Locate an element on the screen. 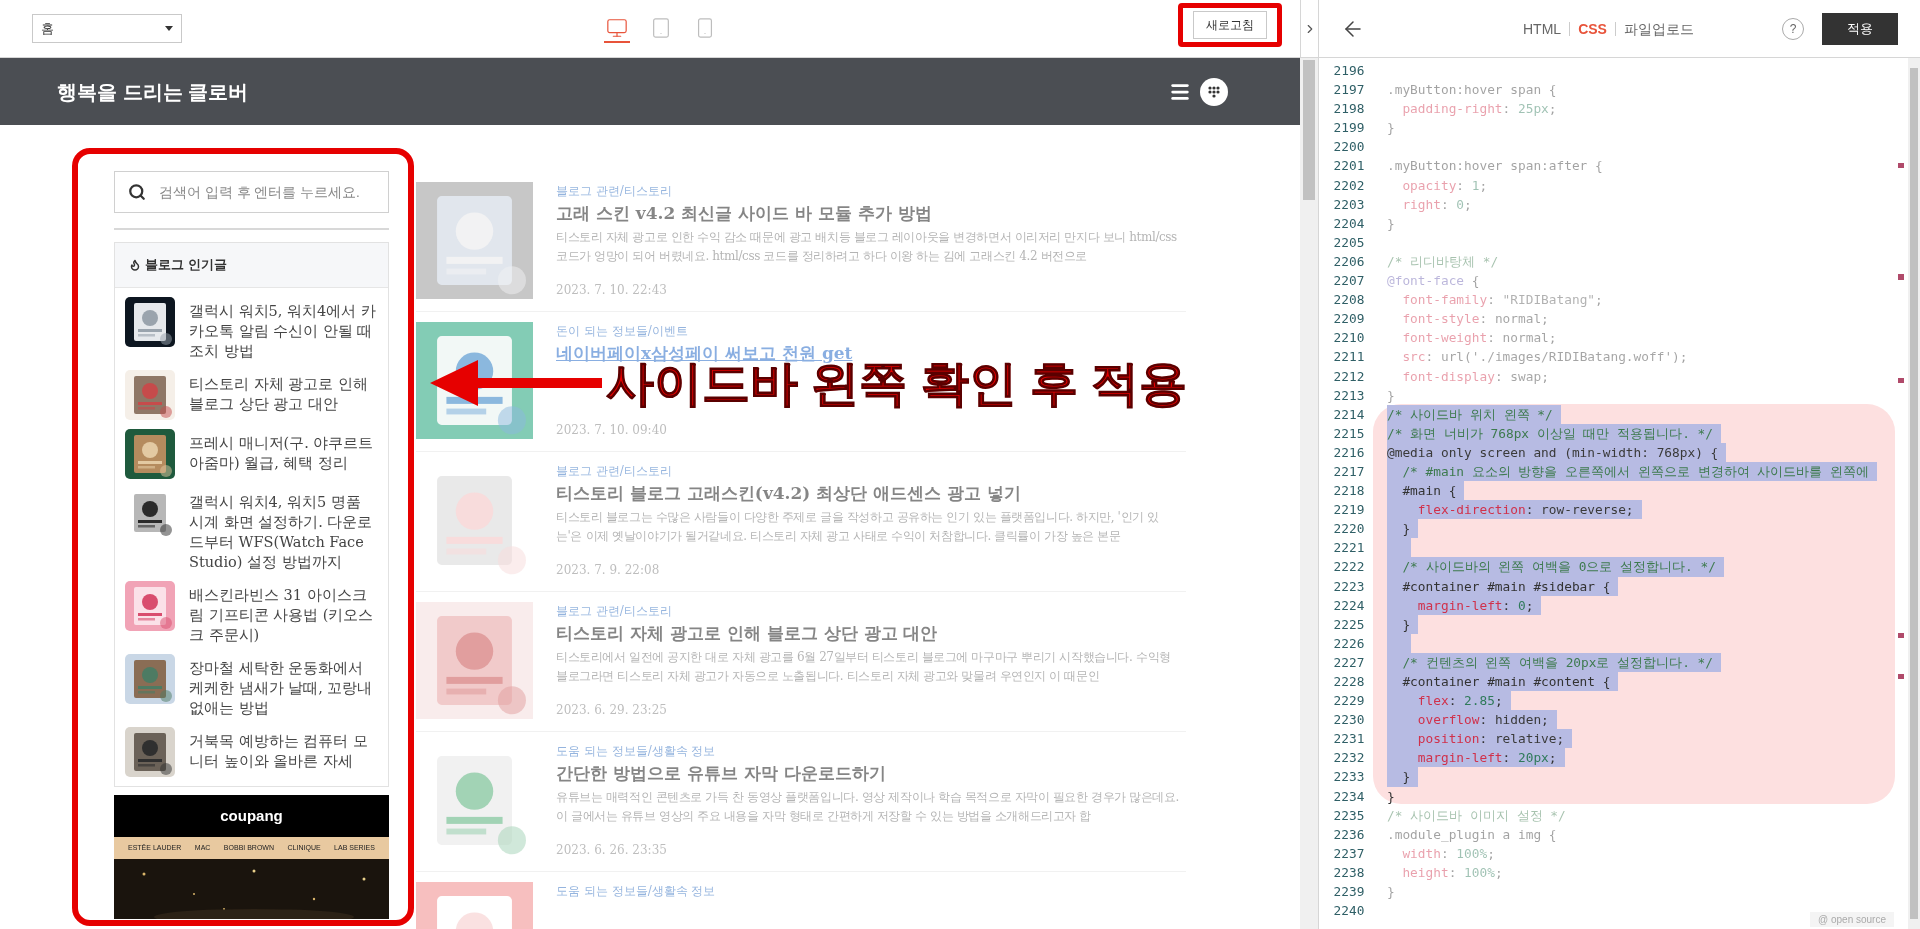 The width and height of the screenshot is (1920, 929). post-date: 2023. 6. 26. 23:35 is located at coordinates (612, 850).